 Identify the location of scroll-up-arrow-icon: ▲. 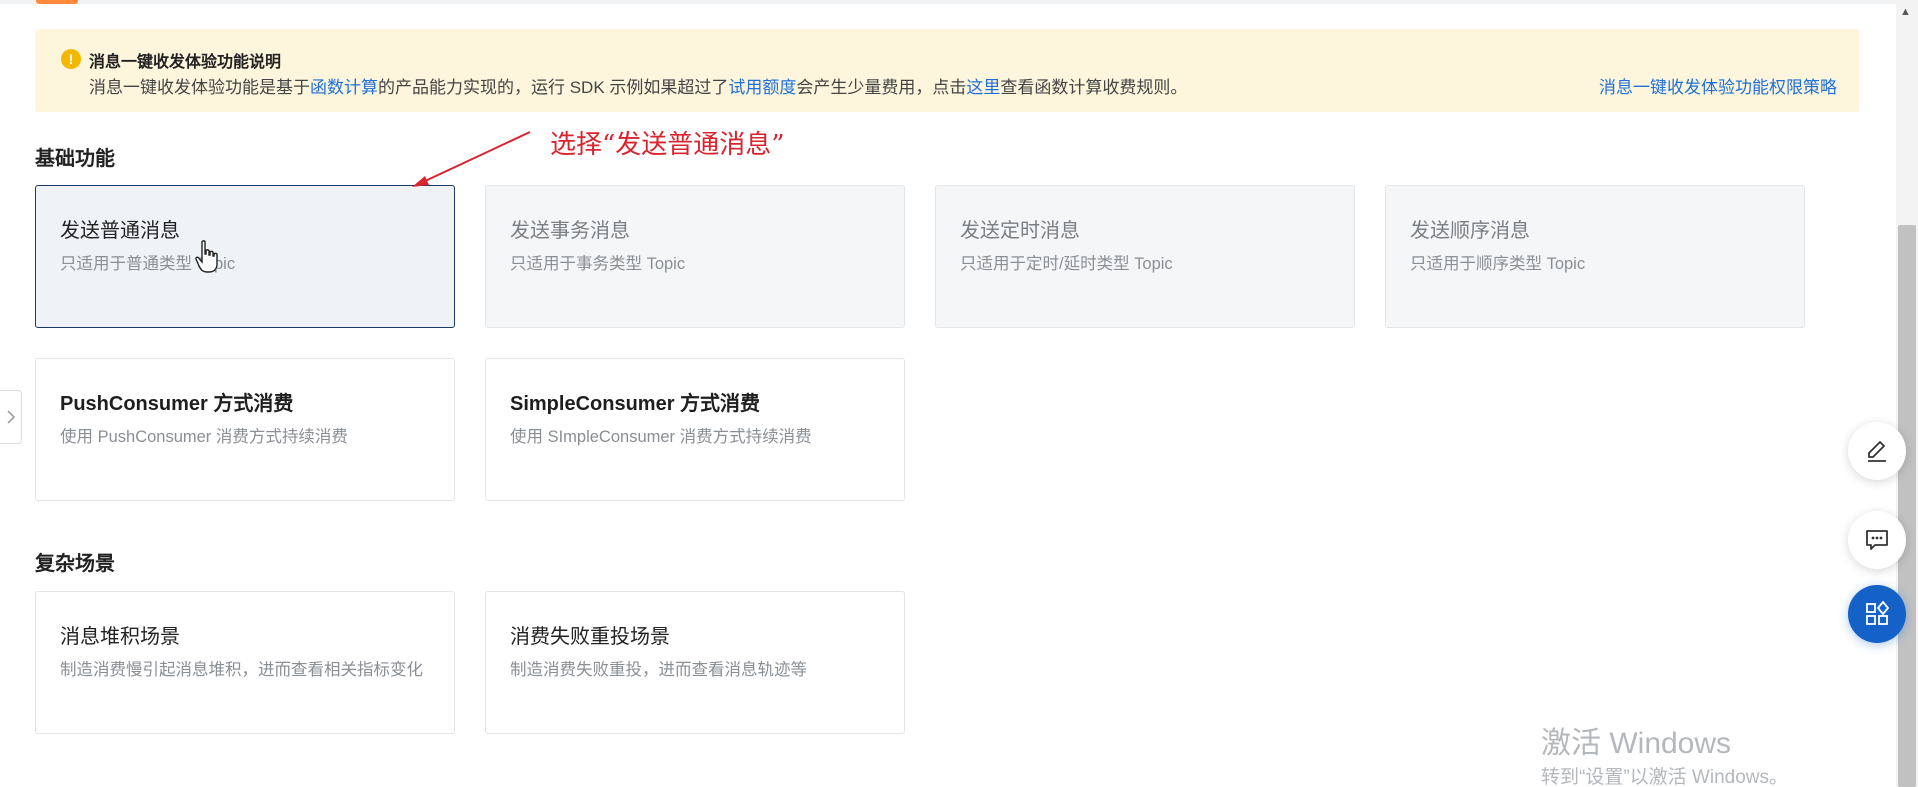
(1905, 12).